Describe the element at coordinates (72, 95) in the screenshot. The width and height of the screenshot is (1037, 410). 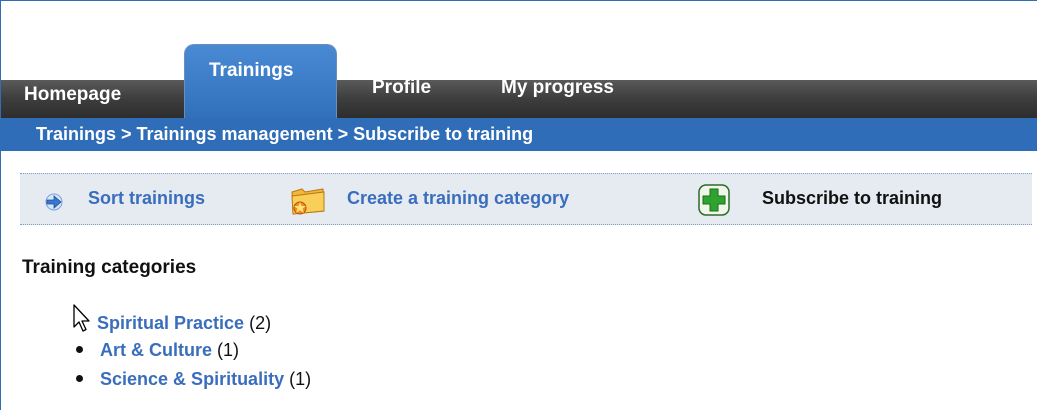
I see `tab-homepage: Homepage` at that location.